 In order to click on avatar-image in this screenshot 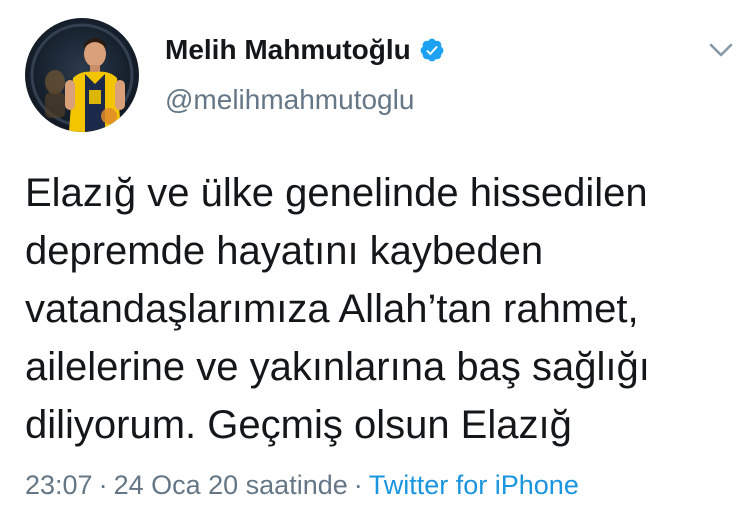, I will do `click(82, 77)`.